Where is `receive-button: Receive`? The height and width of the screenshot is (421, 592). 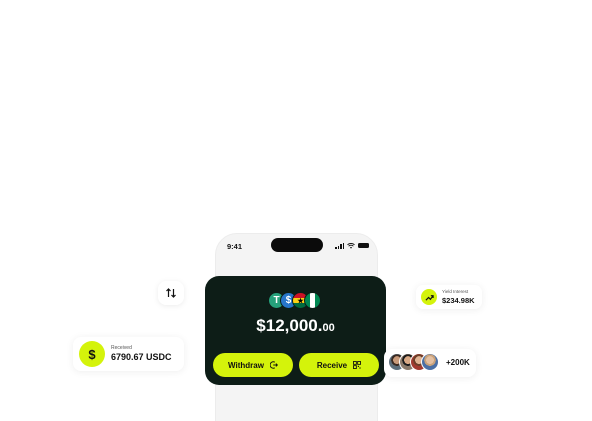 receive-button: Receive is located at coordinates (339, 365).